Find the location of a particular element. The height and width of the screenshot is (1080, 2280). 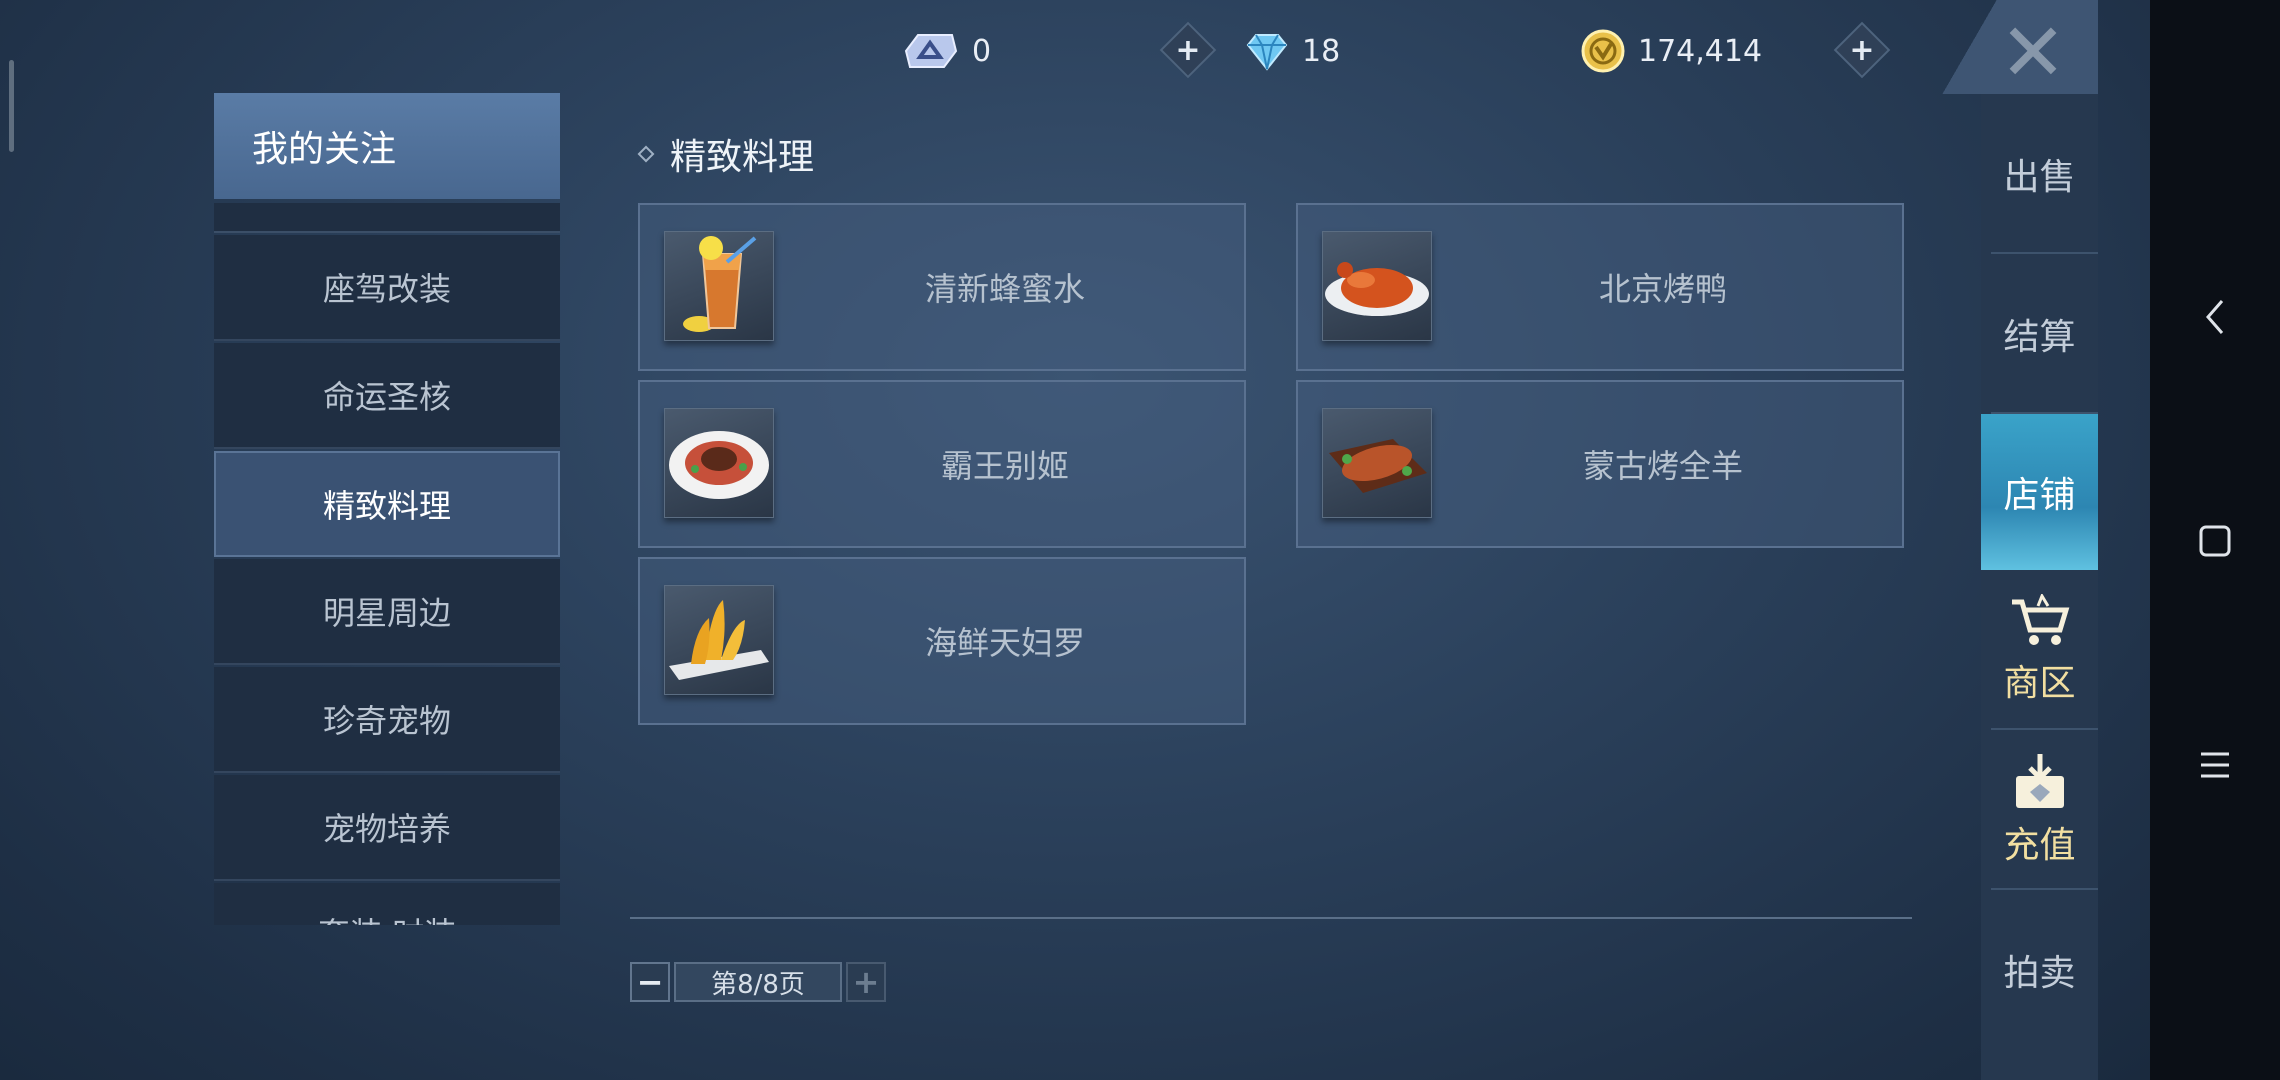

ticket-value: 0 is located at coordinates (982, 51).